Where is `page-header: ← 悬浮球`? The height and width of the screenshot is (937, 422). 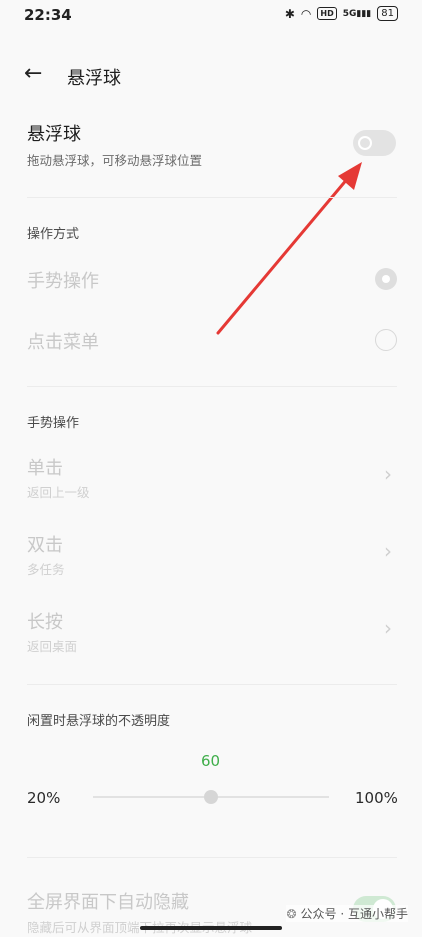 page-header: ← 悬浮球 is located at coordinates (211, 75).